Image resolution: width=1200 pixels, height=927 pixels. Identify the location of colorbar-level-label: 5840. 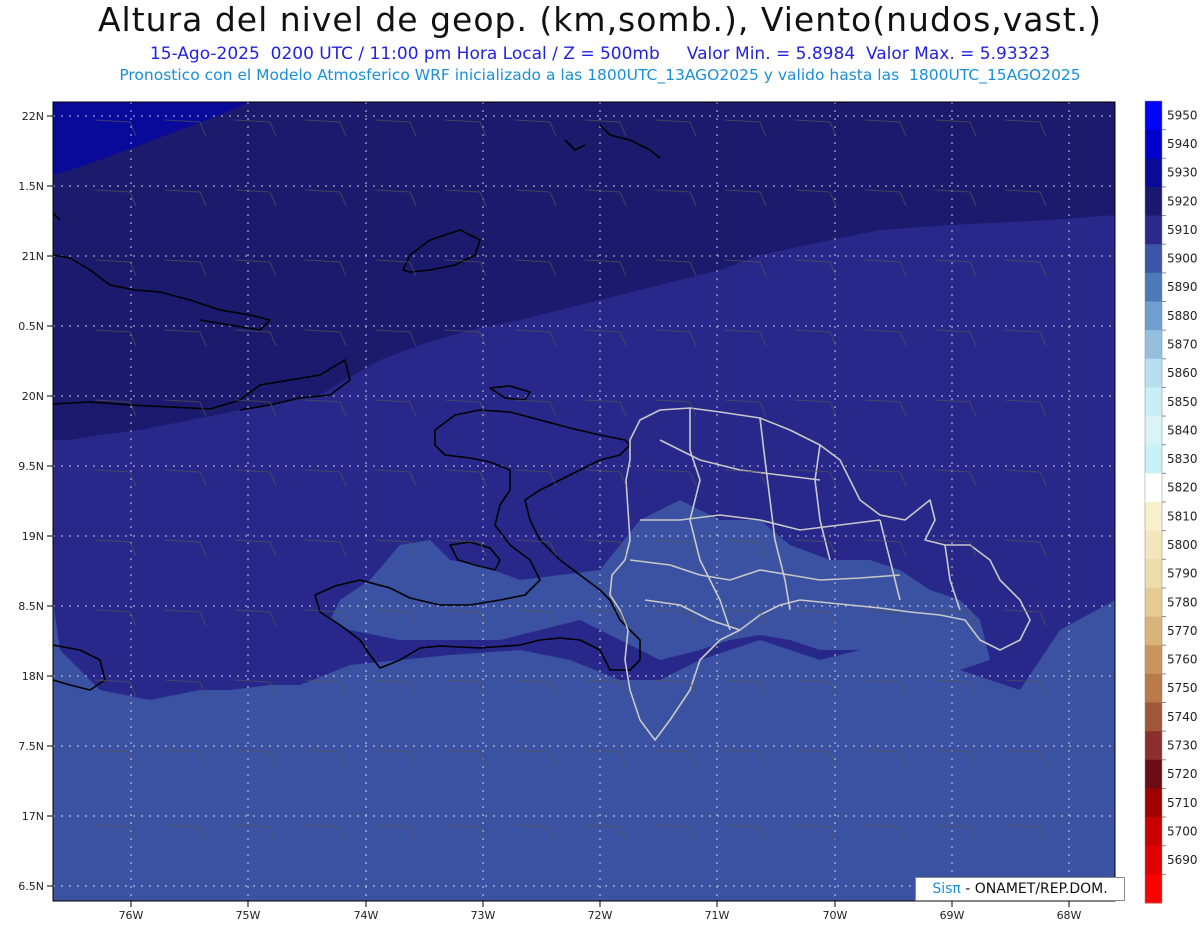
(1182, 430).